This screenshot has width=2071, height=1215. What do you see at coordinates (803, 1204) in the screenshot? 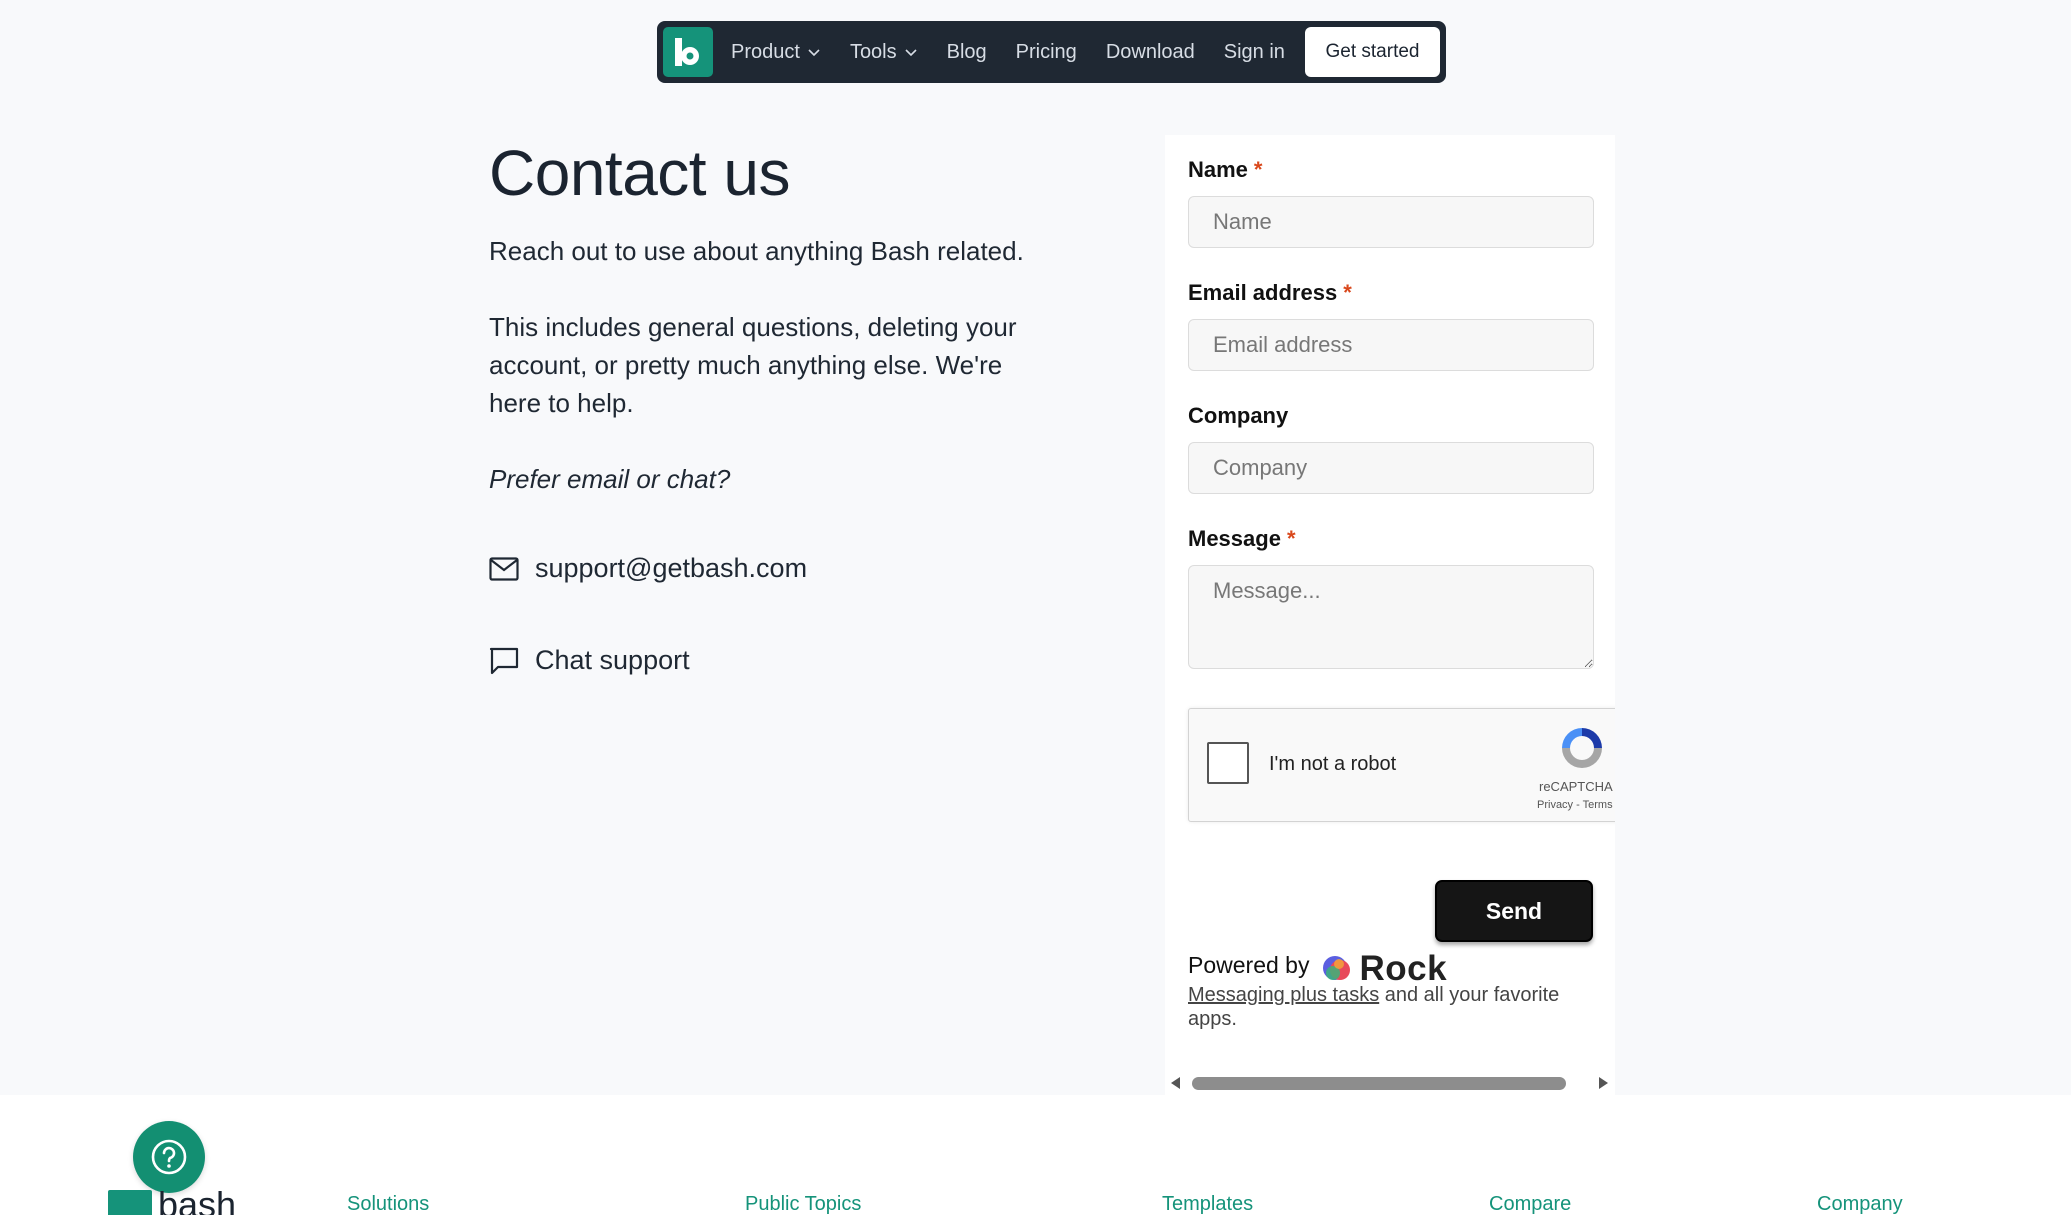
I see `footer-public-topics: Public Topics` at bounding box center [803, 1204].